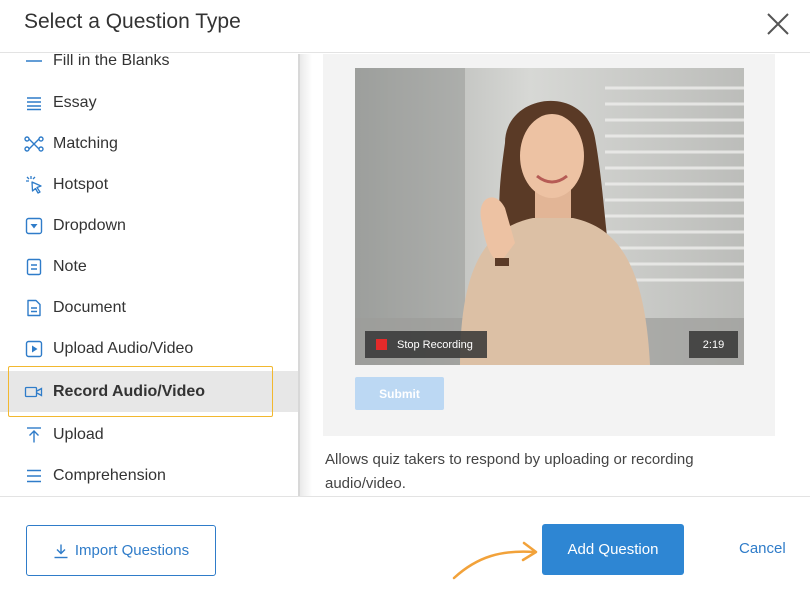  What do you see at coordinates (34, 144) in the screenshot?
I see `matching-icon` at bounding box center [34, 144].